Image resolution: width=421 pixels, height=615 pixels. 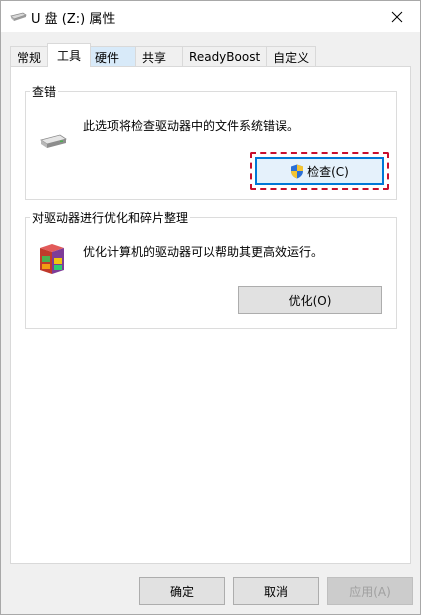 What do you see at coordinates (44, 91) in the screenshot?
I see `error-check-group-label: 查错` at bounding box center [44, 91].